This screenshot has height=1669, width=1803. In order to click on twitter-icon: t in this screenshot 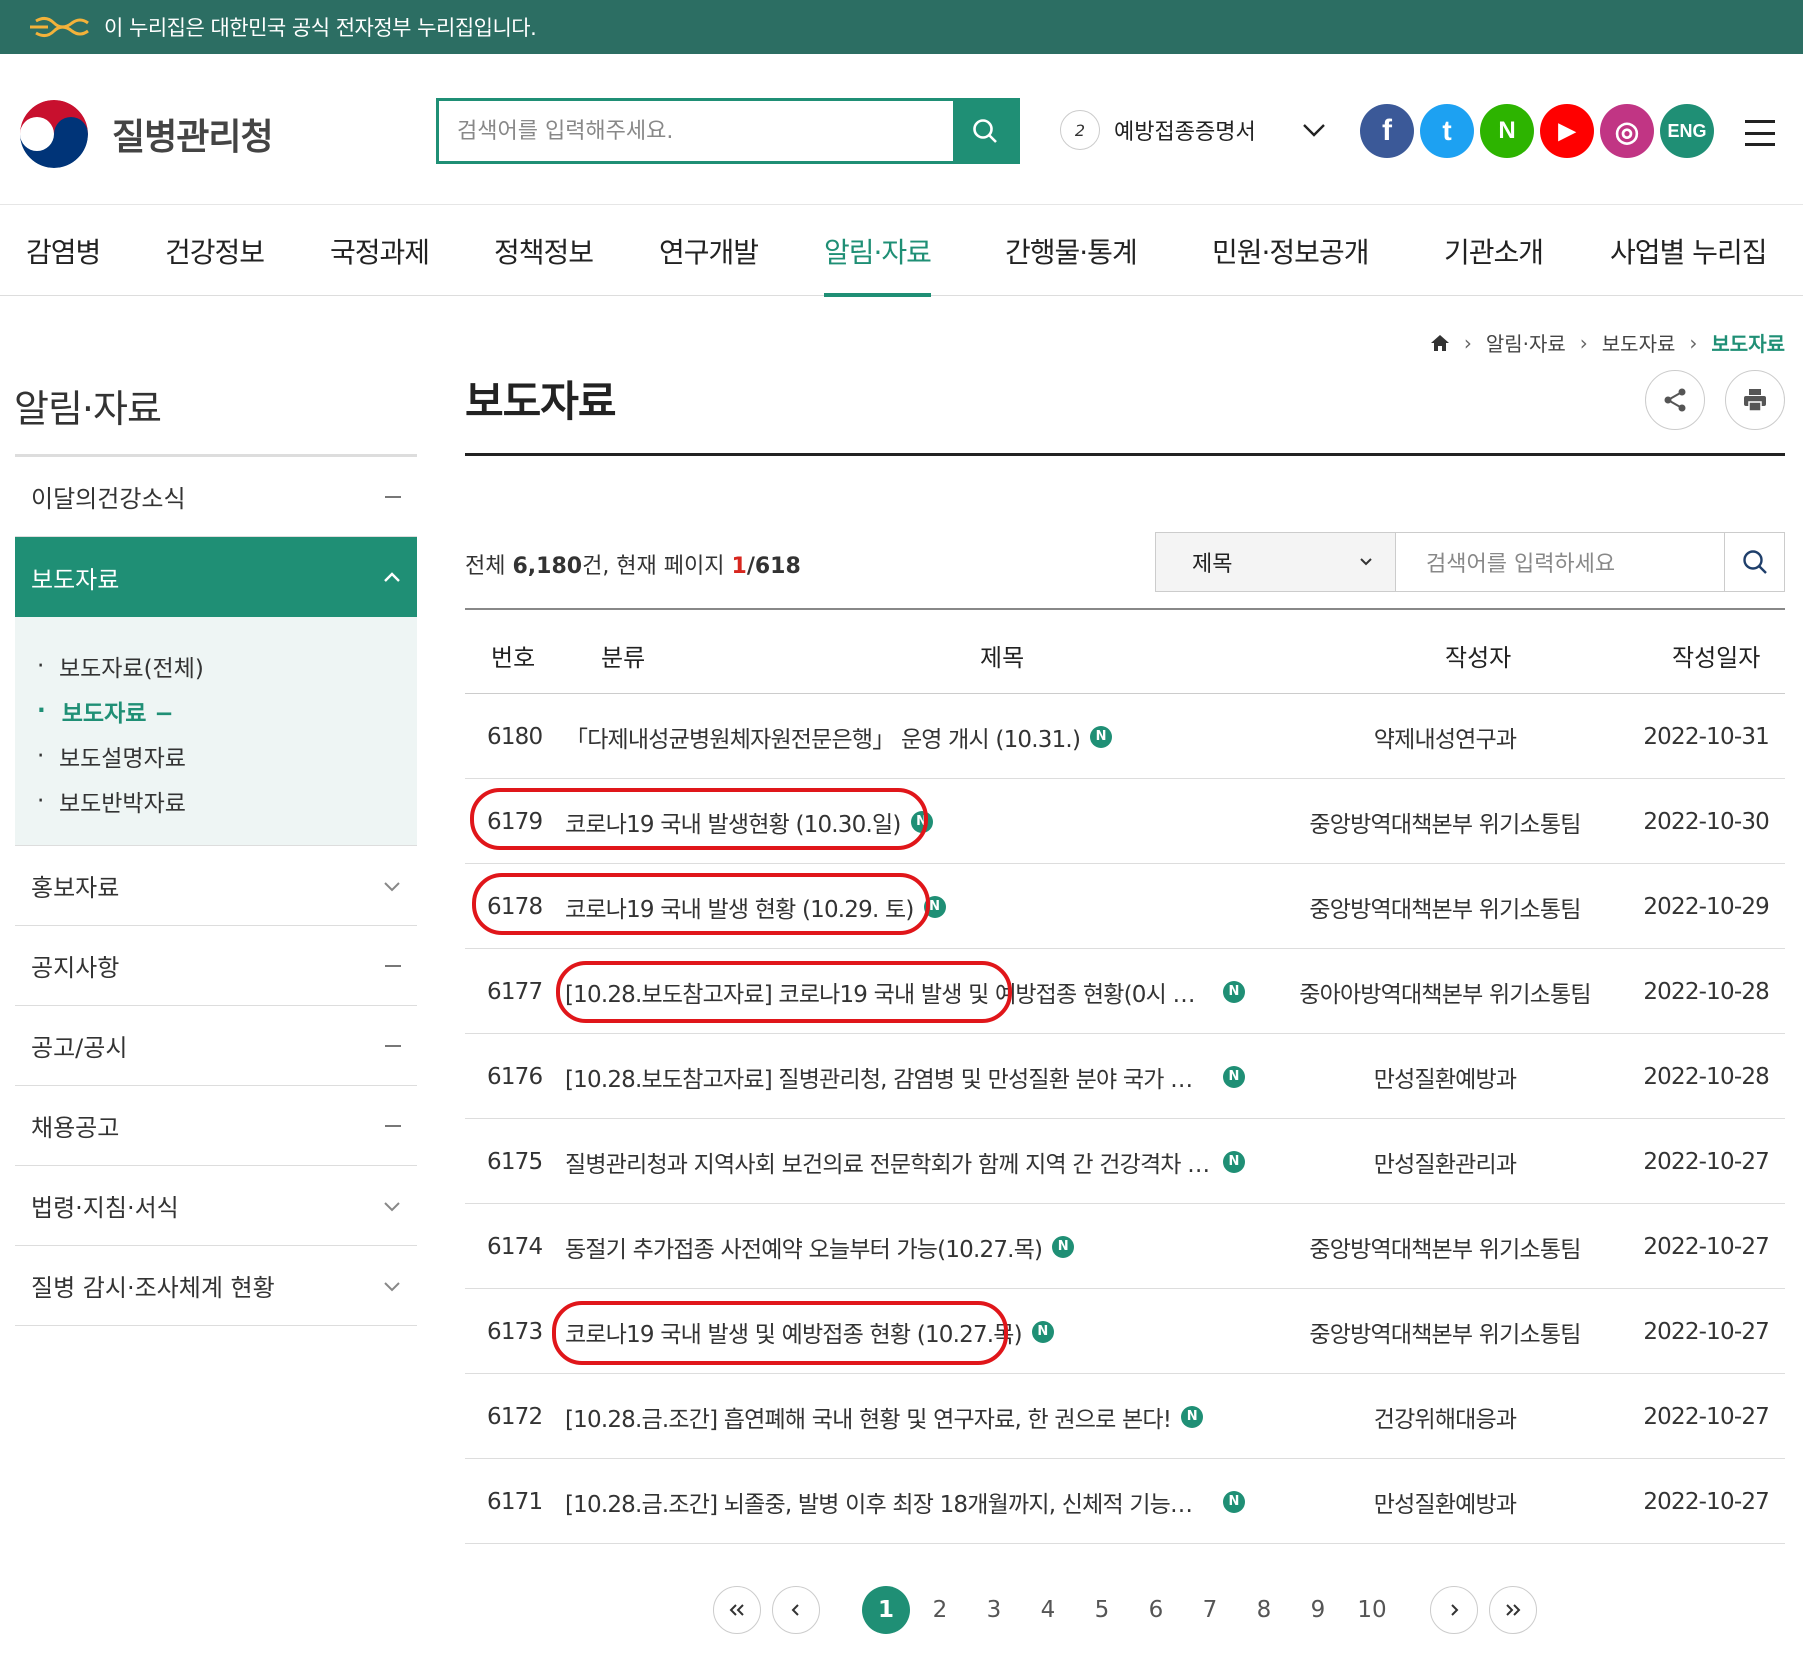, I will do `click(1447, 131)`.